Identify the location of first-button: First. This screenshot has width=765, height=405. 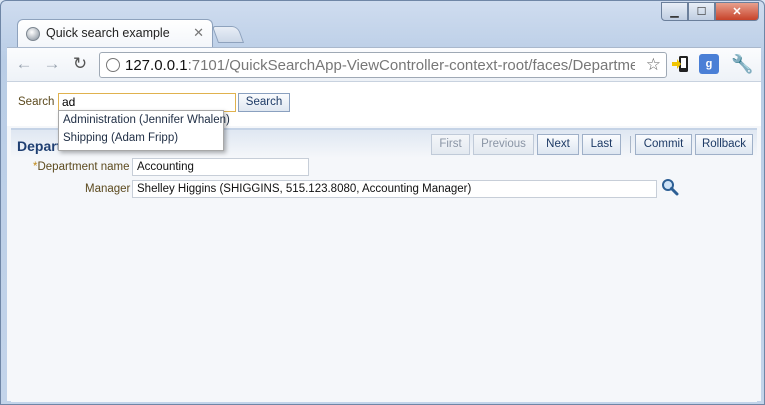
(450, 144).